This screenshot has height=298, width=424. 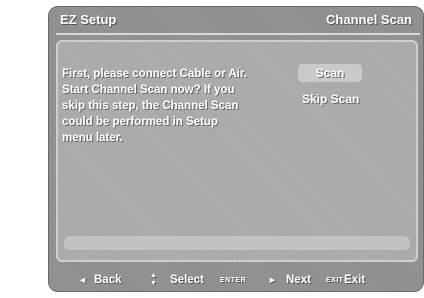 I want to click on back-label: Back, so click(x=108, y=280).